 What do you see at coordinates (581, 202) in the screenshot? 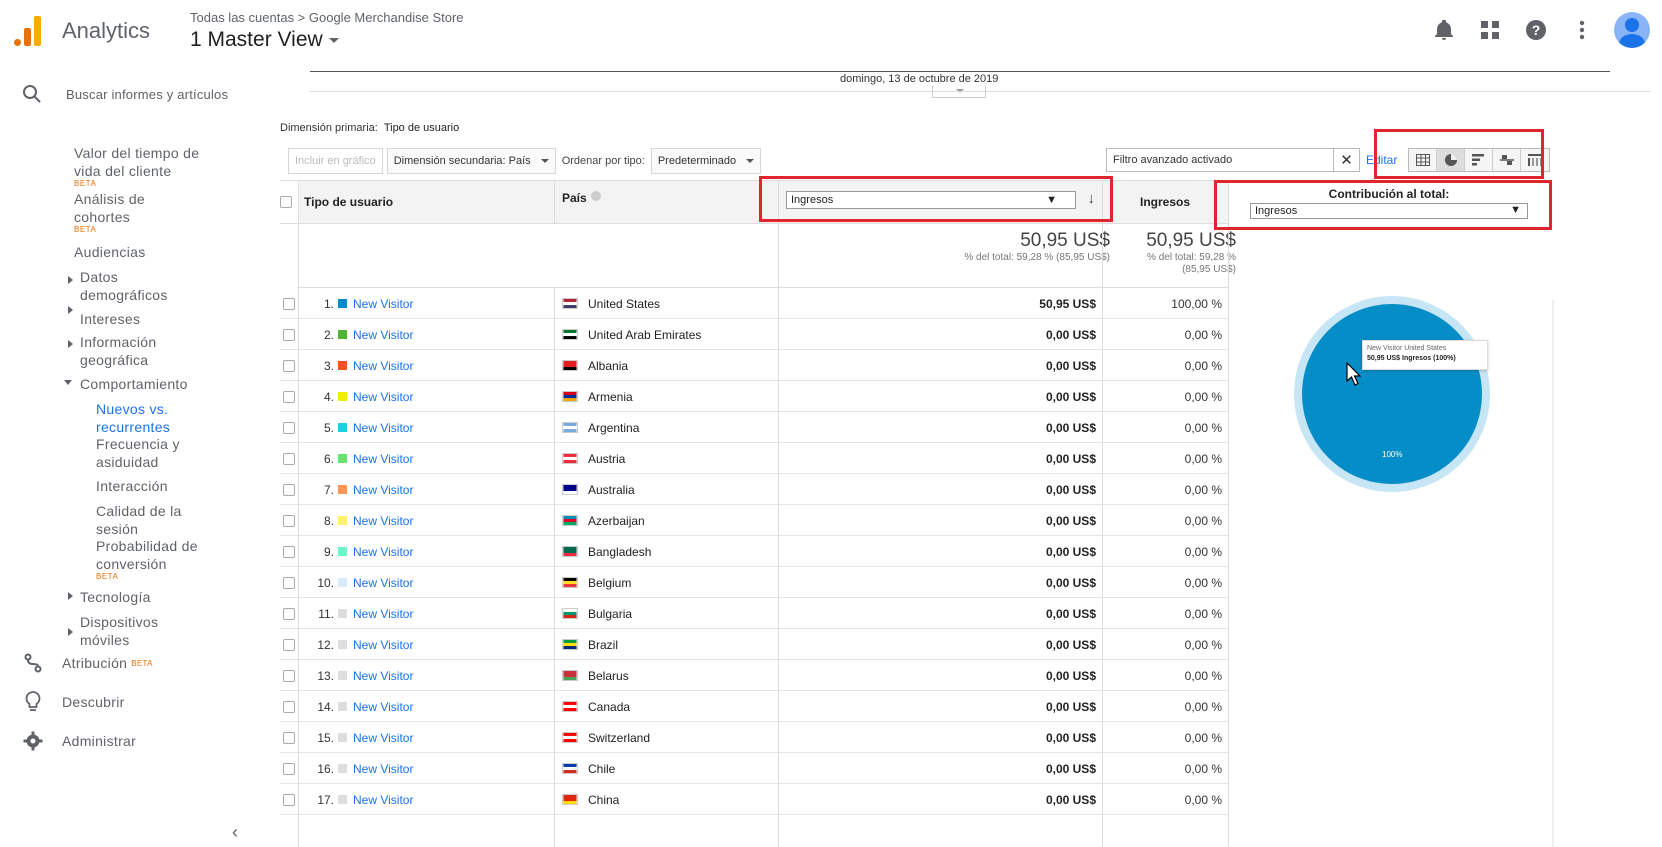
I see `col-country: País` at bounding box center [581, 202].